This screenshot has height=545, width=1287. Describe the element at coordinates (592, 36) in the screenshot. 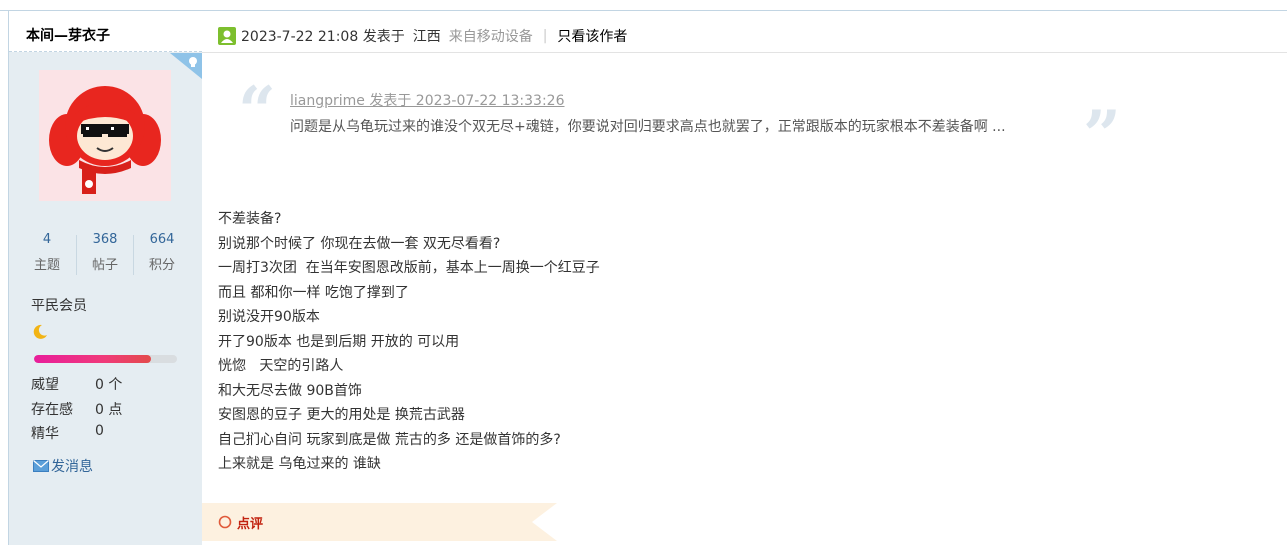

I see `only-author-link: 只看该作者` at that location.